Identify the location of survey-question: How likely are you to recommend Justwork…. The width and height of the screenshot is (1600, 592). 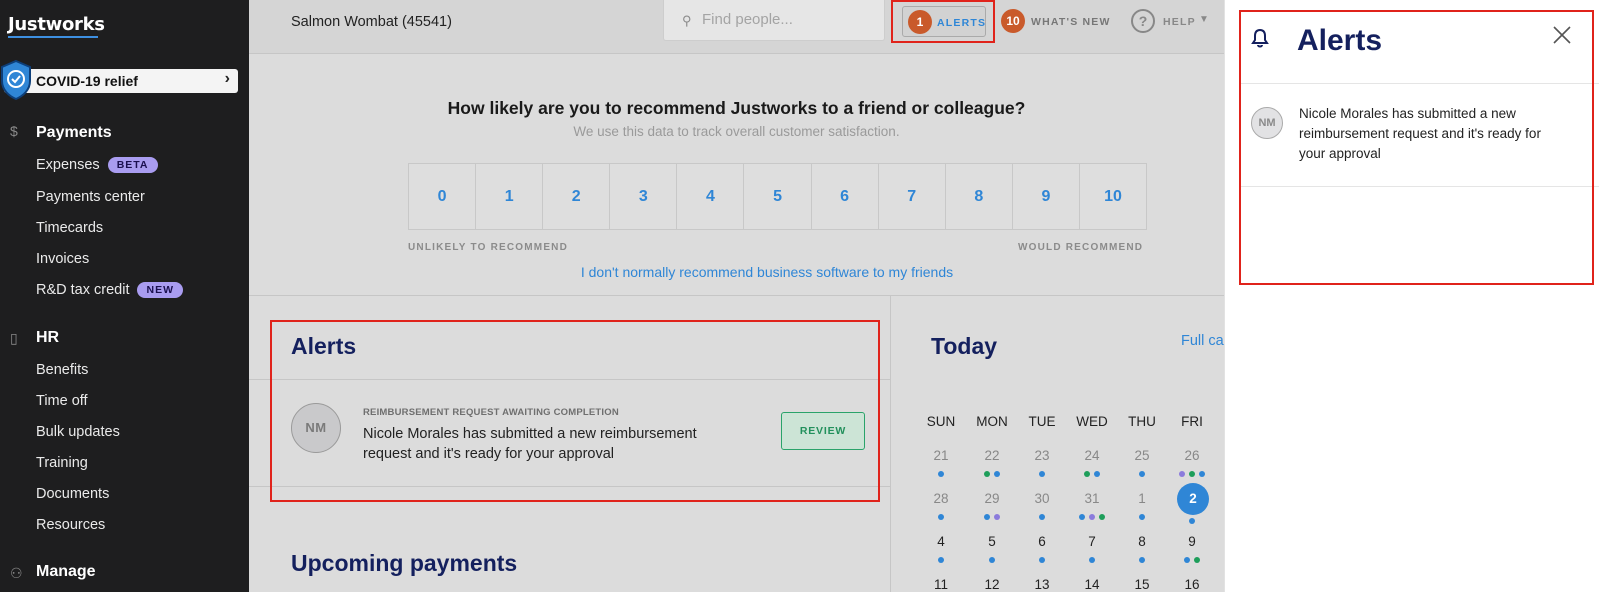
(736, 108).